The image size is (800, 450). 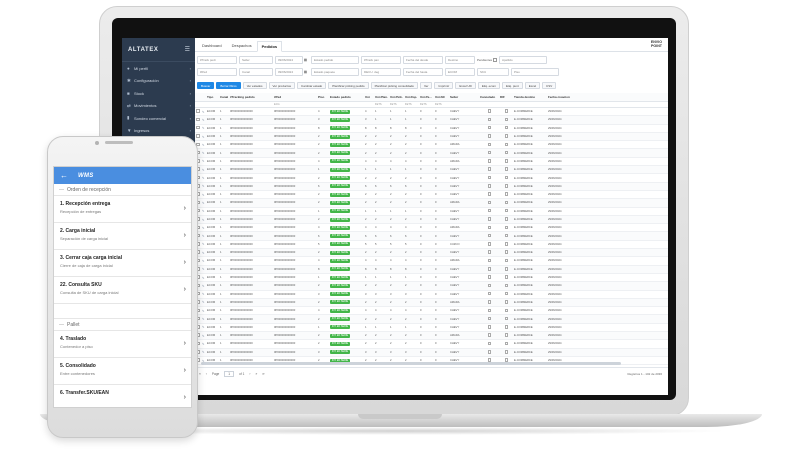 What do you see at coordinates (489, 85) in the screenshot?
I see `action-button: Etiq. ecom` at bounding box center [489, 85].